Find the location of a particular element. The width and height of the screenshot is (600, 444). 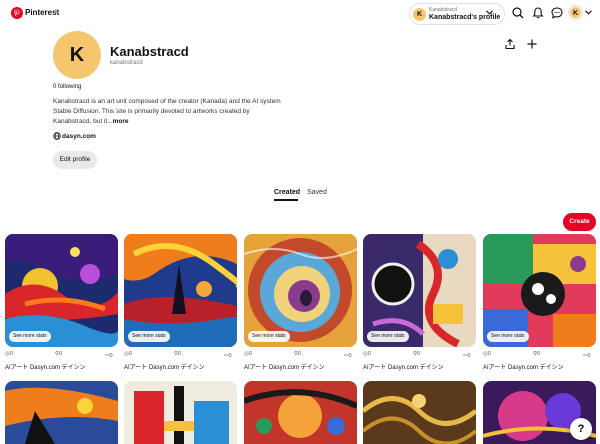

following-count: 0 following is located at coordinates (67, 87).